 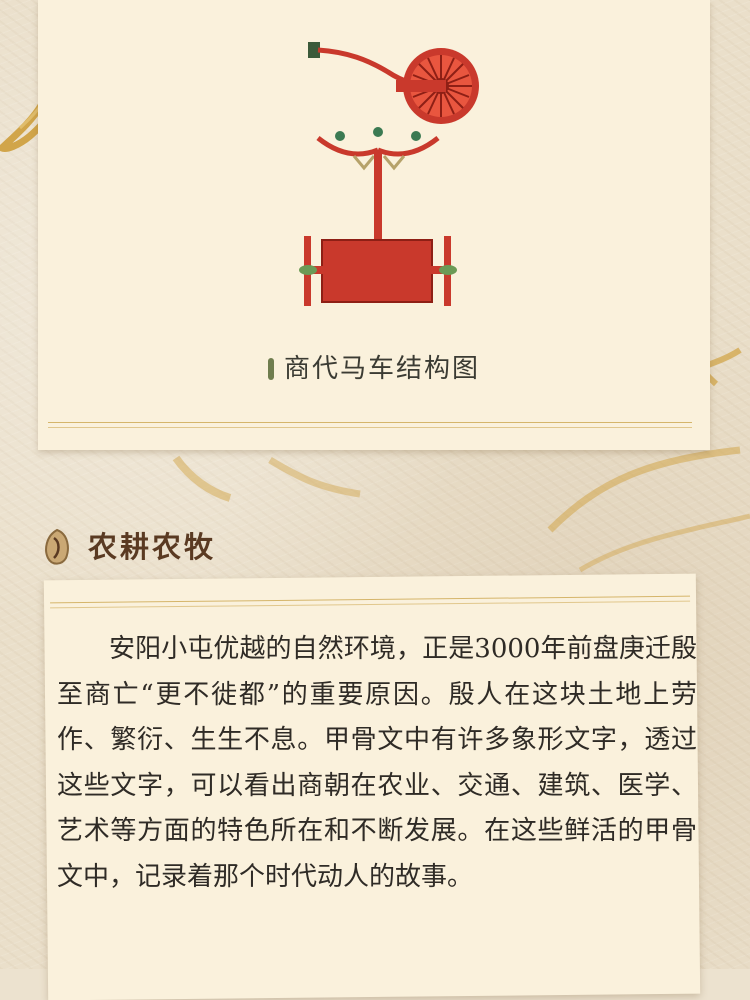 What do you see at coordinates (266, 478) in the screenshot?
I see `gold-brush-ornament-mid` at bounding box center [266, 478].